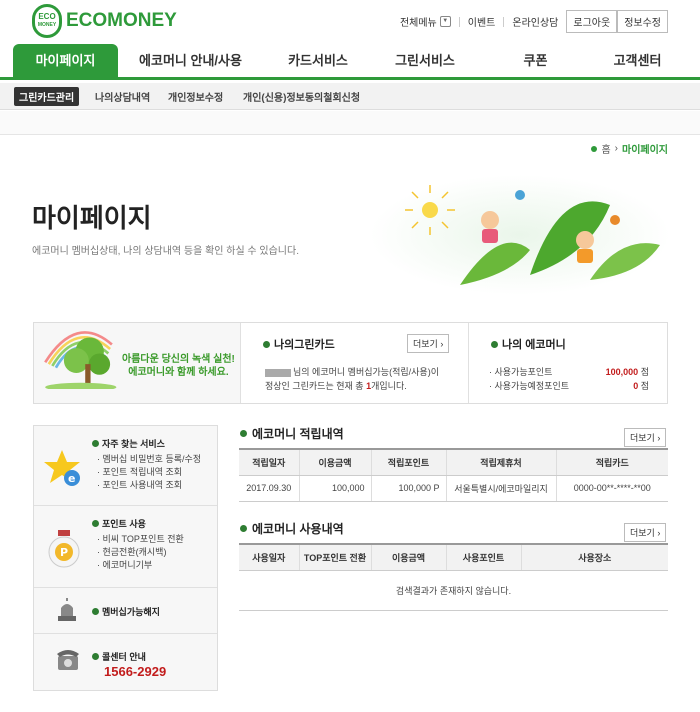 The width and height of the screenshot is (700, 712). What do you see at coordinates (64, 552) in the screenshot?
I see `svg-text: P` at bounding box center [64, 552].